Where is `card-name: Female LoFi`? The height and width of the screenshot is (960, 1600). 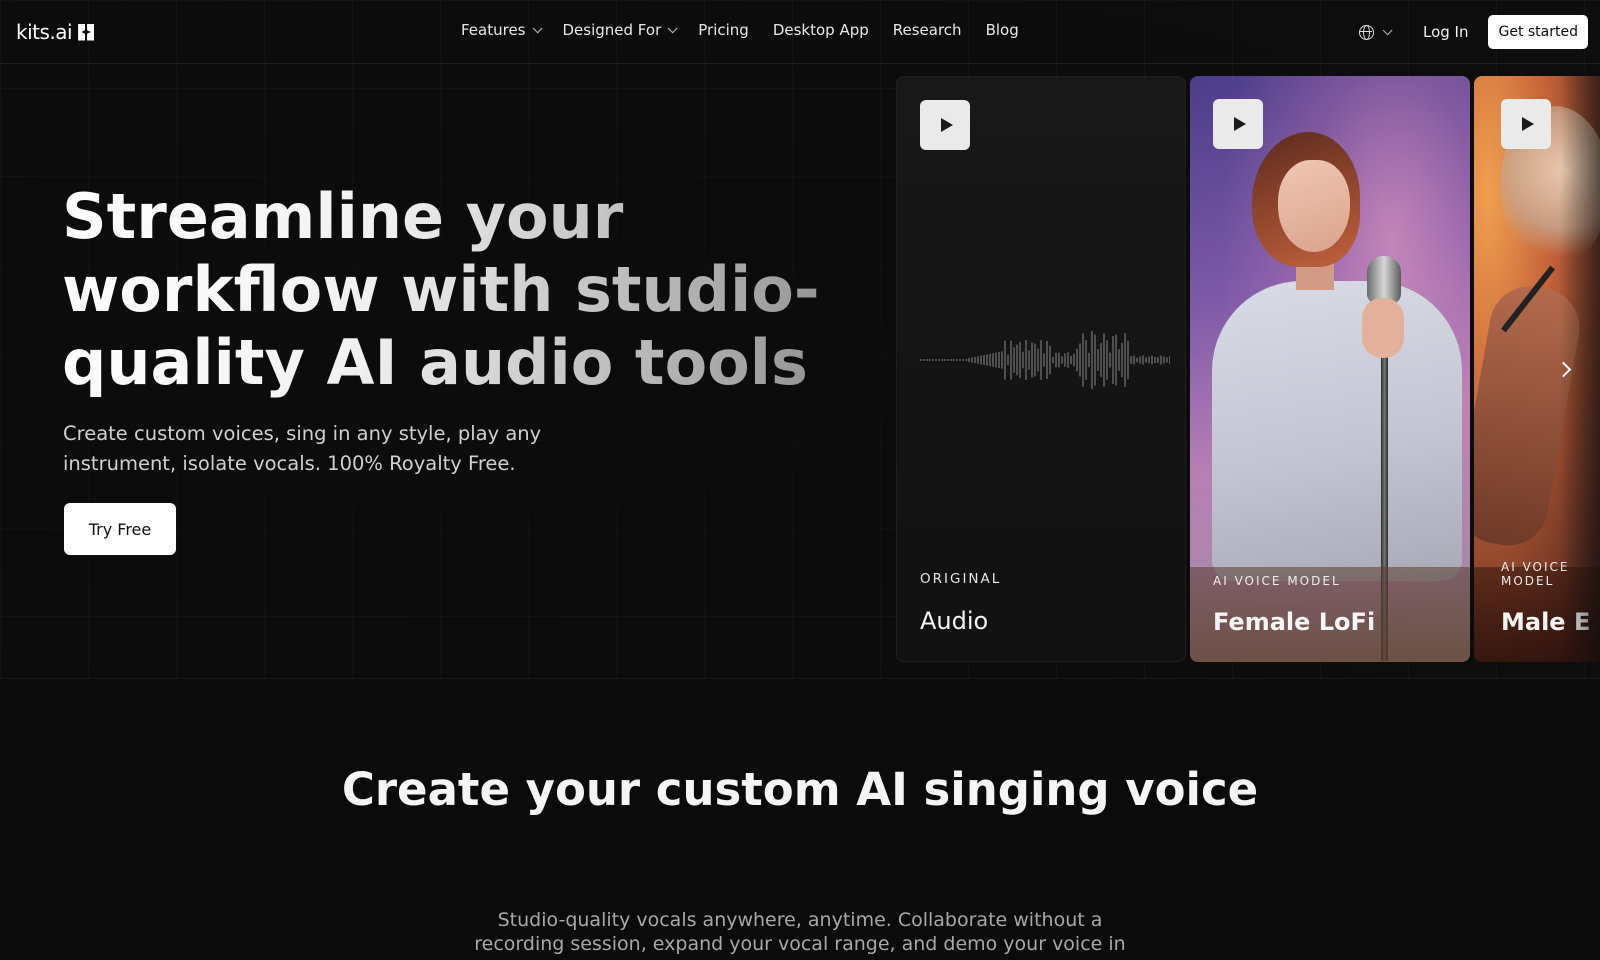 card-name: Female LoFi is located at coordinates (1294, 622).